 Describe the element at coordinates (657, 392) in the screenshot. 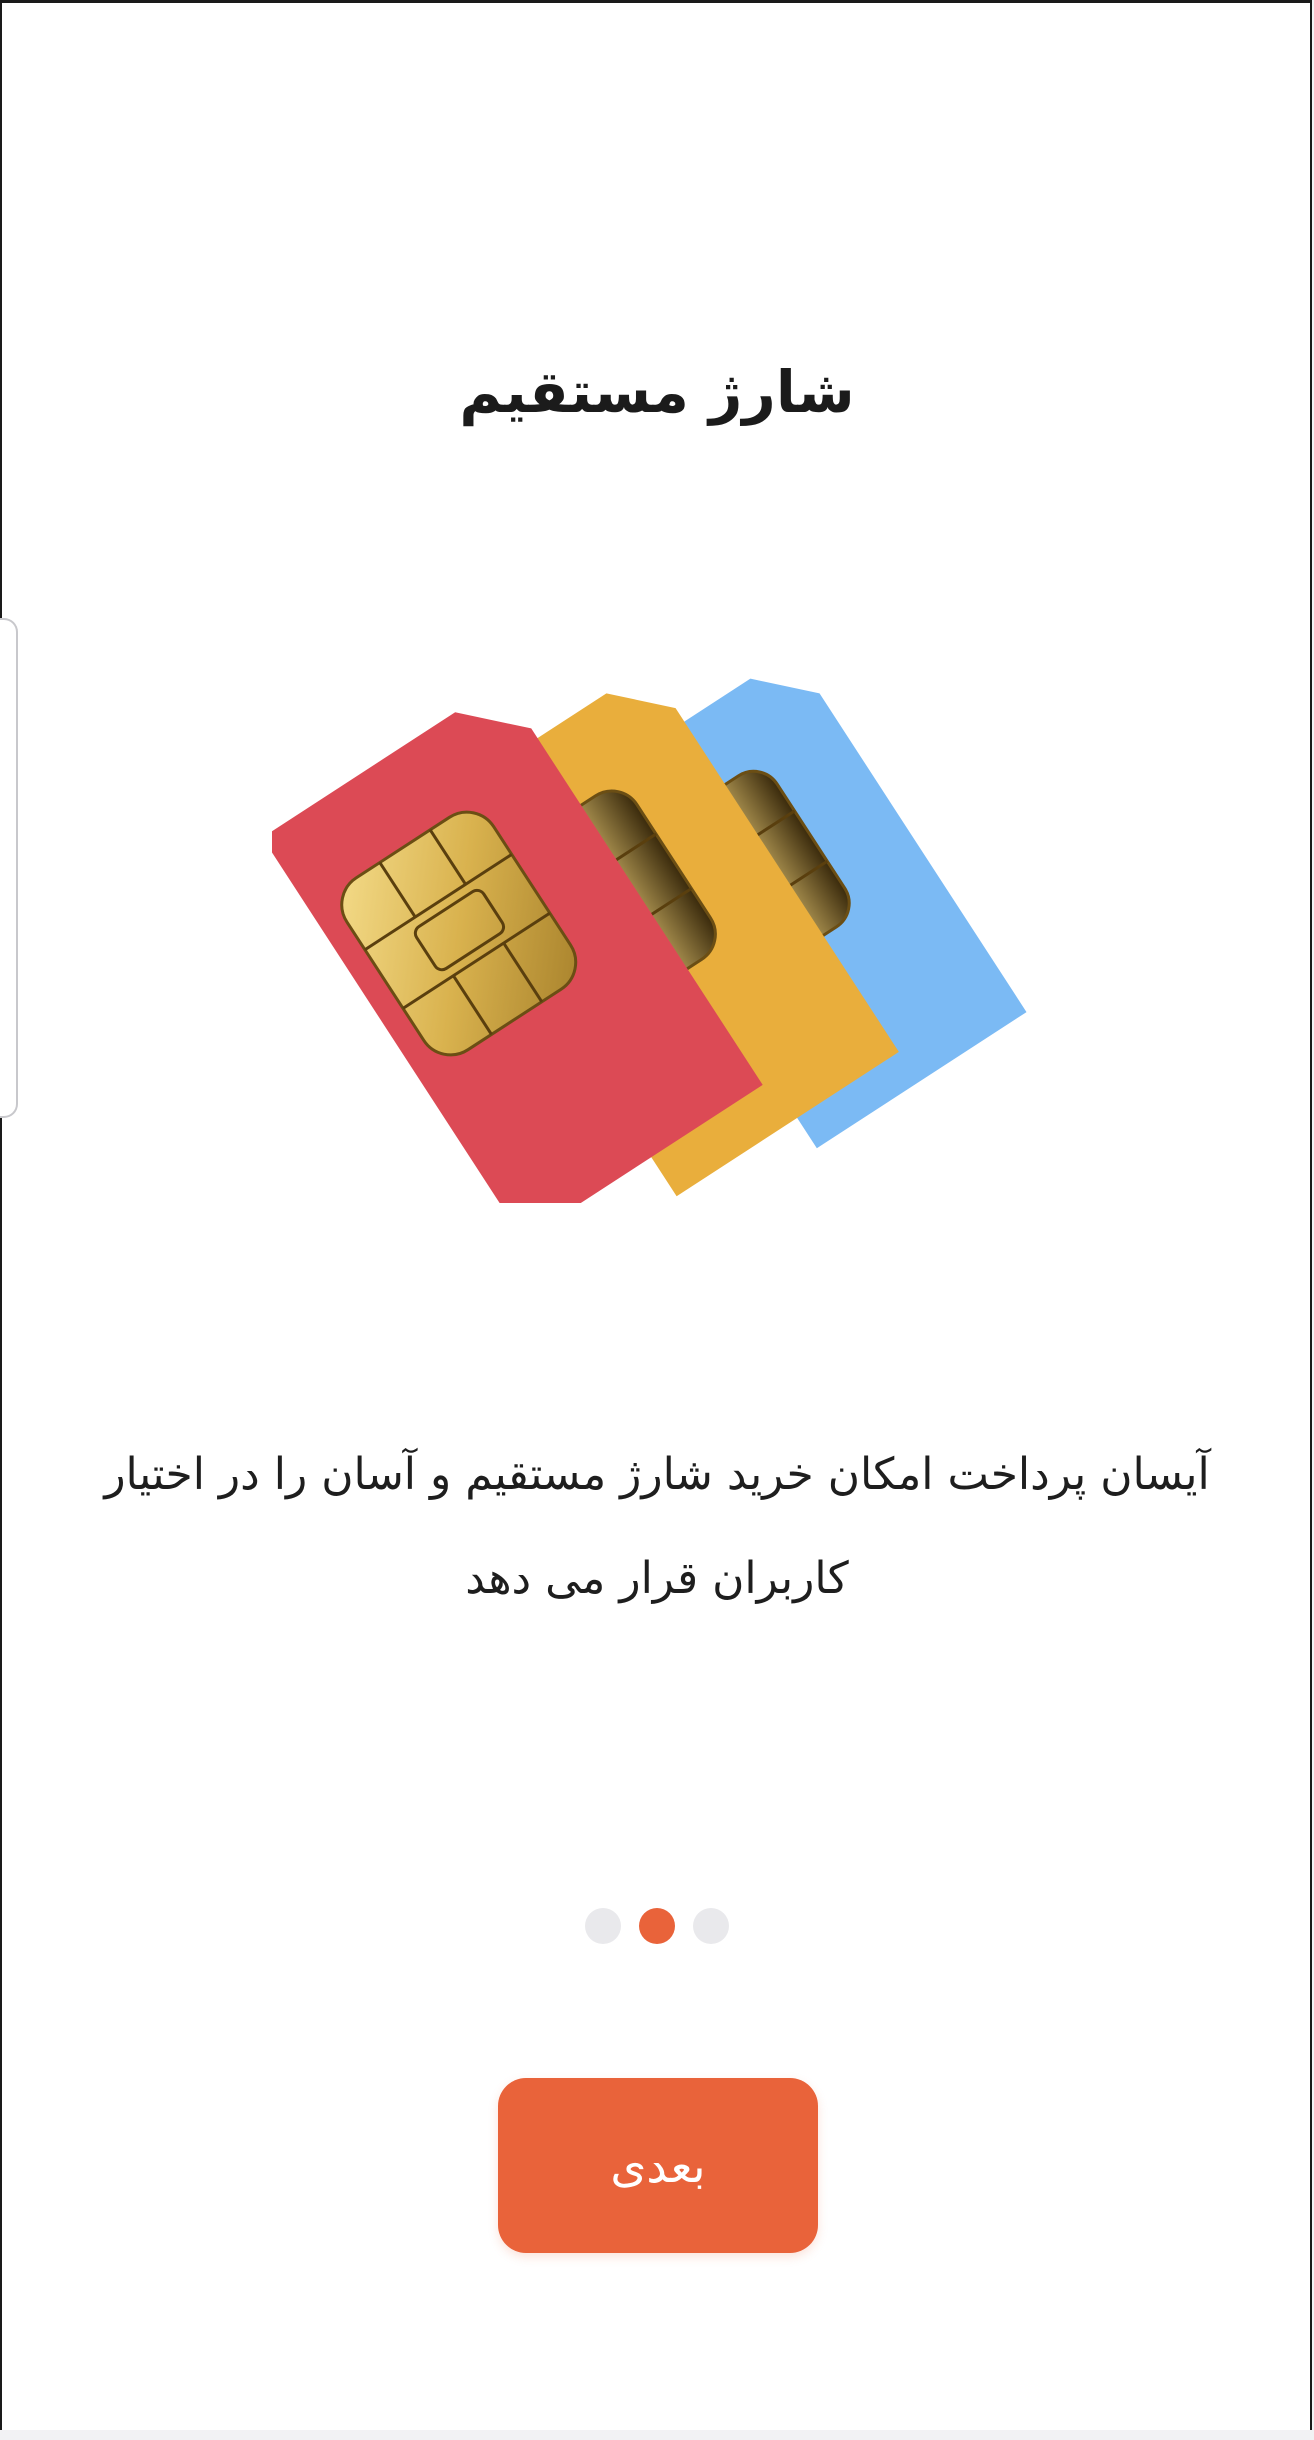

I see `page-title: شارژ مستقیم` at that location.